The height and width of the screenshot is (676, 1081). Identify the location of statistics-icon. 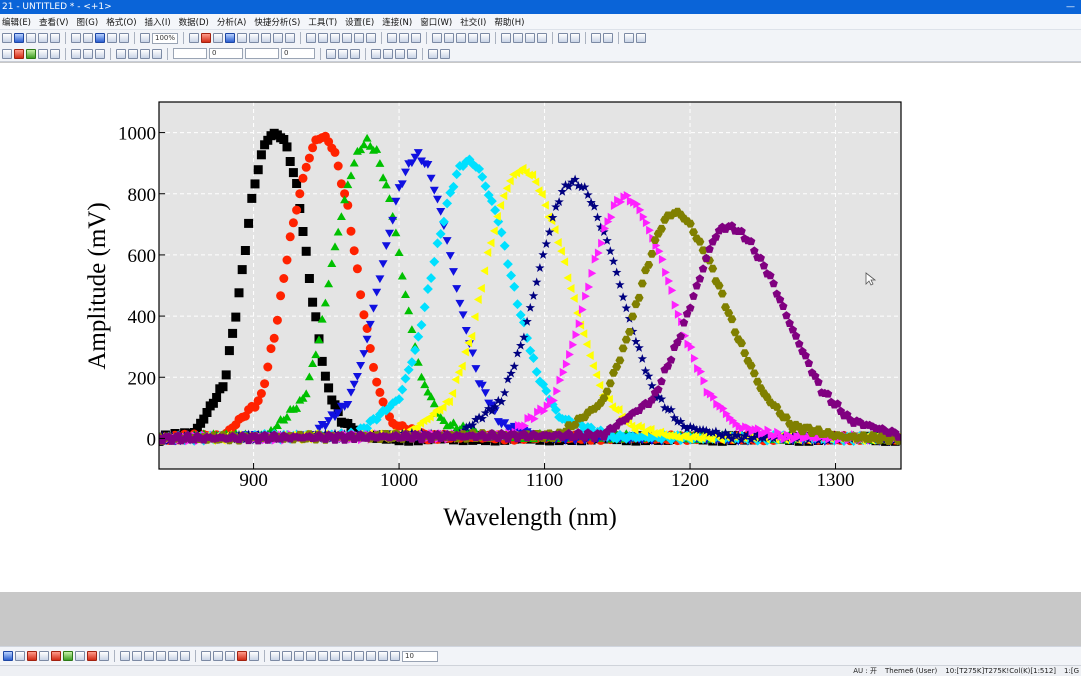
(335, 38).